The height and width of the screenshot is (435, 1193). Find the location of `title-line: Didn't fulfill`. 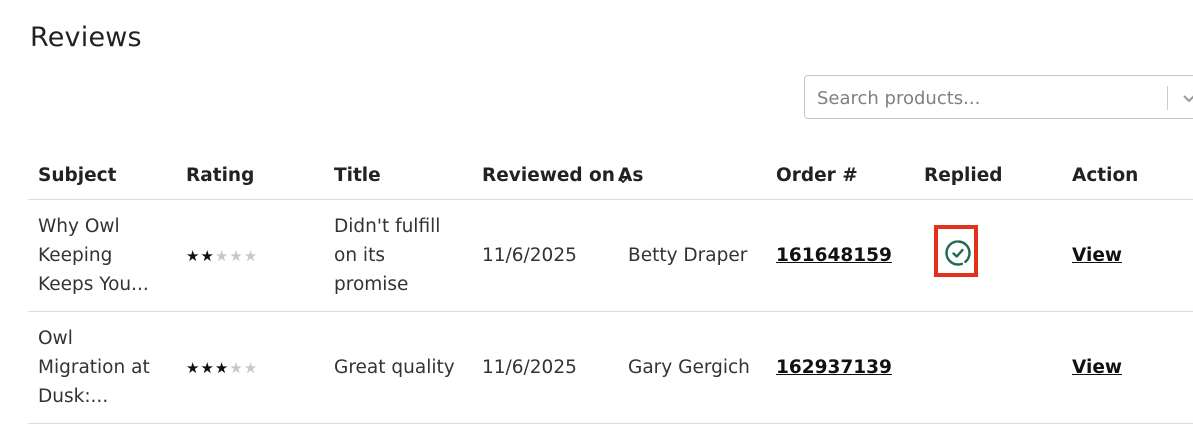

title-line: Didn't fulfill is located at coordinates (387, 226).